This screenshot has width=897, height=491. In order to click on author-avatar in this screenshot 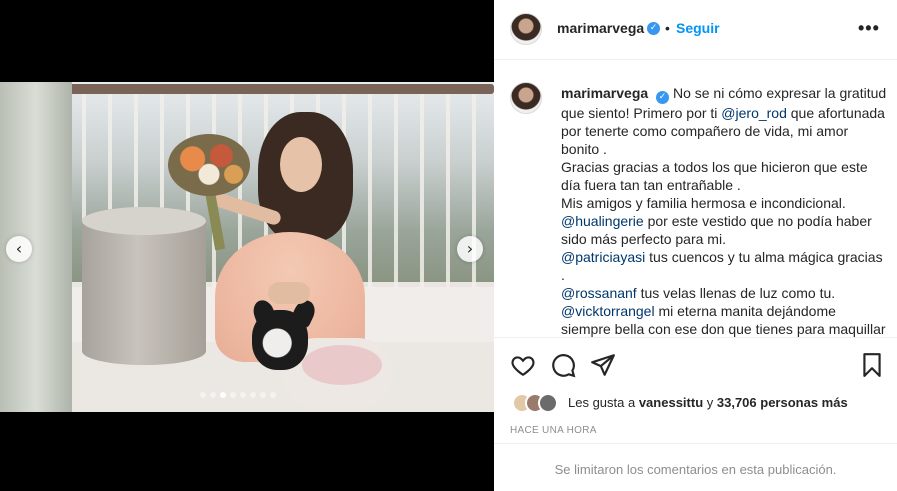, I will do `click(526, 29)`.